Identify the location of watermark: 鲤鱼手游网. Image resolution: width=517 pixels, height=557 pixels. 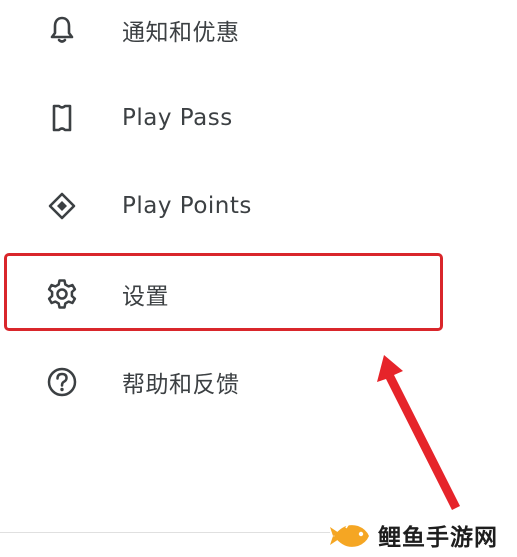
(423, 534).